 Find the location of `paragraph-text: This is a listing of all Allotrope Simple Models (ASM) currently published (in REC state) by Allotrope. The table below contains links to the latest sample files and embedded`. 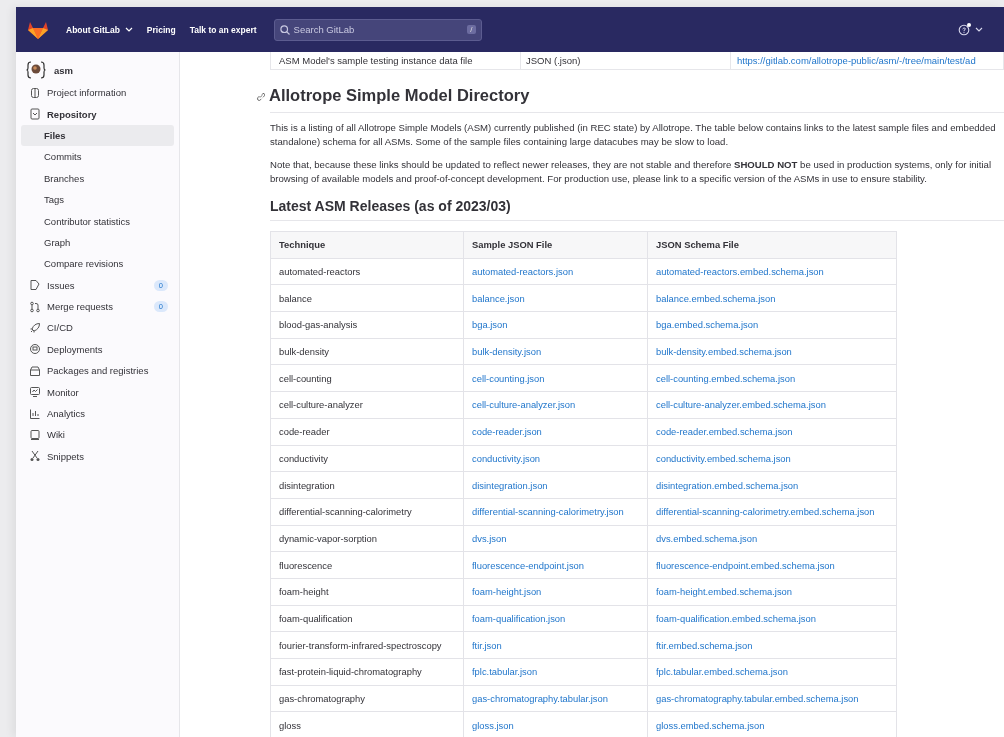

paragraph-text: This is a listing of all Allotrope Simple Models (ASM) currently published (in REC state) by Allotrope. The table below contains links to the latest sample files and embedded is located at coordinates (633, 128).